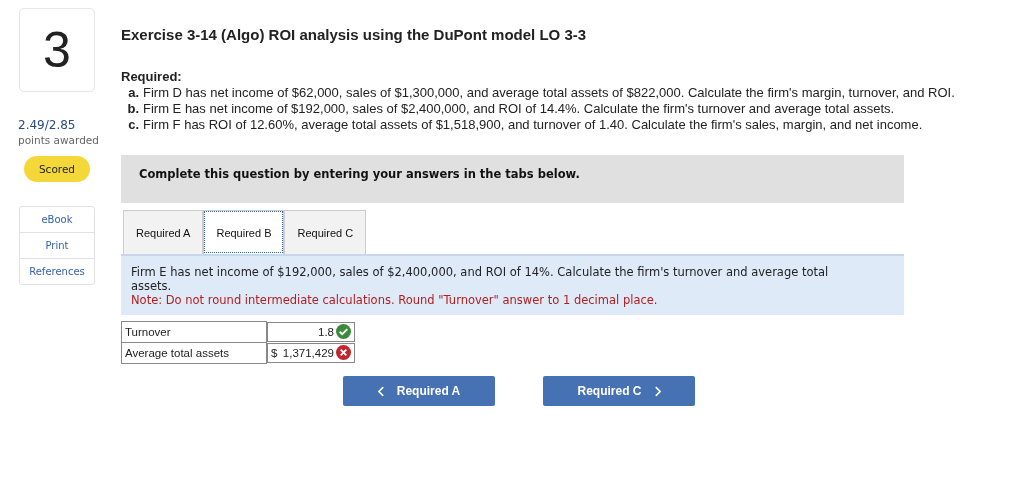 The height and width of the screenshot is (483, 1024). Describe the element at coordinates (194, 332) in the screenshot. I see `table-cell: Turnover` at that location.